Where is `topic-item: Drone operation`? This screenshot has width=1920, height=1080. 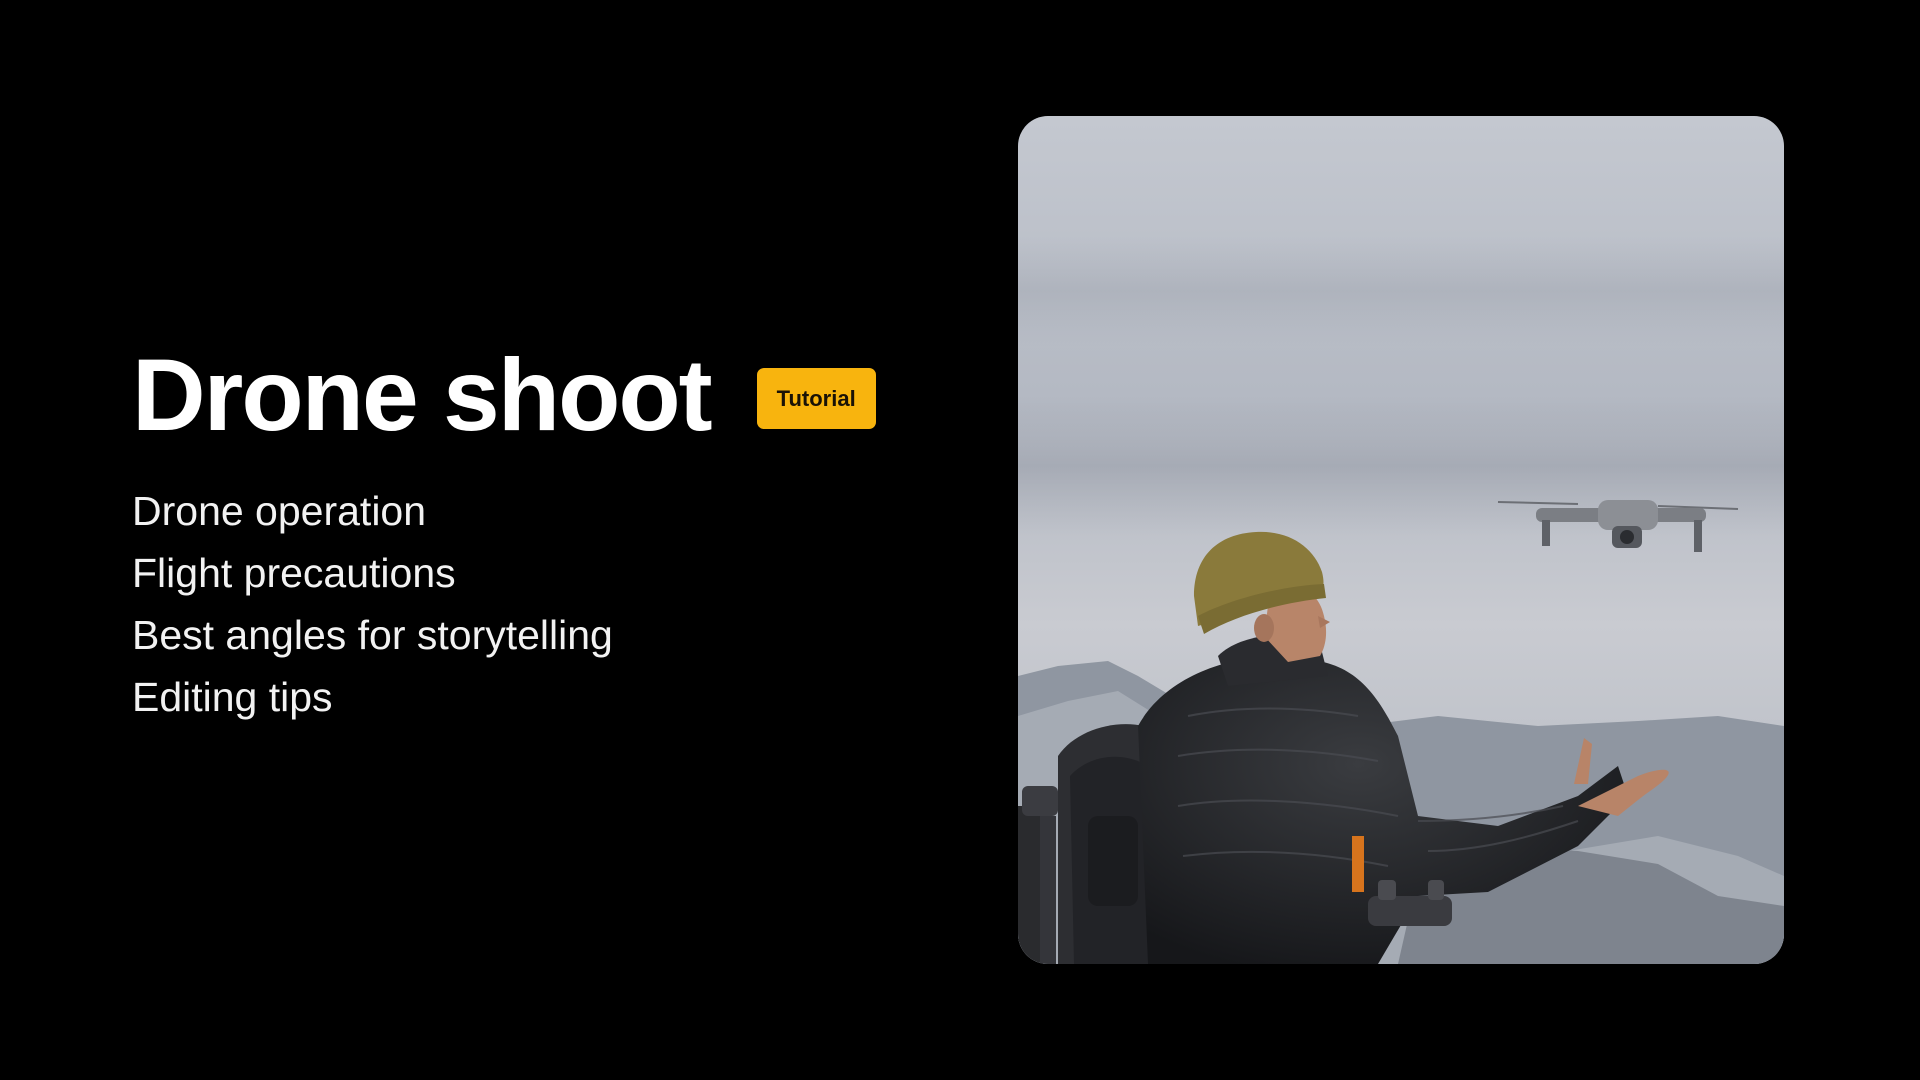
topic-item: Drone operation is located at coordinates (279, 511).